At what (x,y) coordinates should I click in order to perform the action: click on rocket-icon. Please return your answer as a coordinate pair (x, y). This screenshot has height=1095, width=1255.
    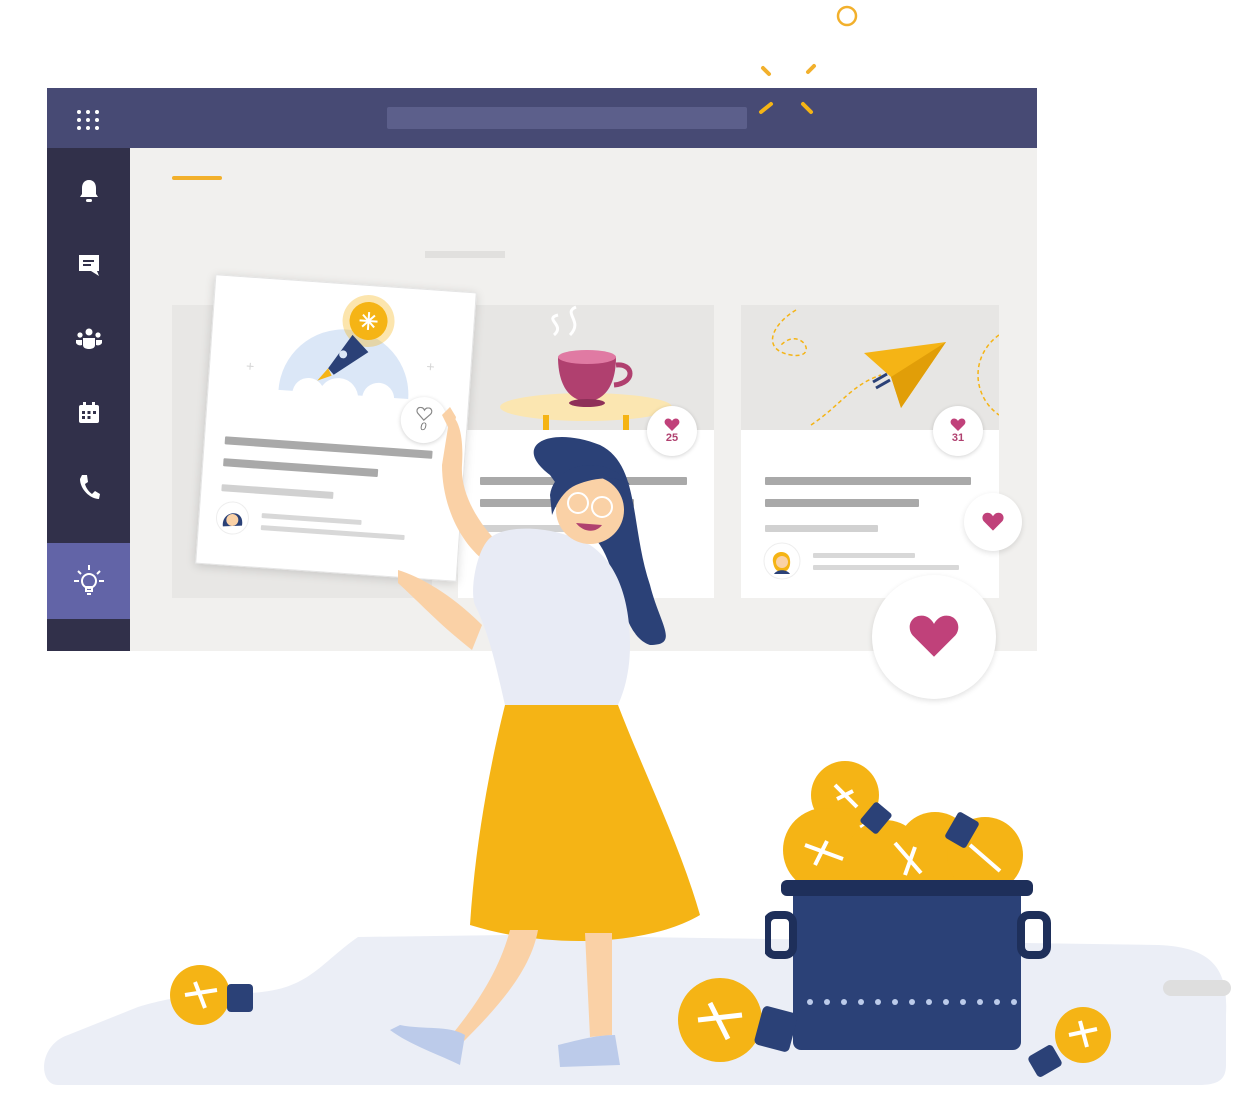
    Looking at the image, I should click on (343, 357).